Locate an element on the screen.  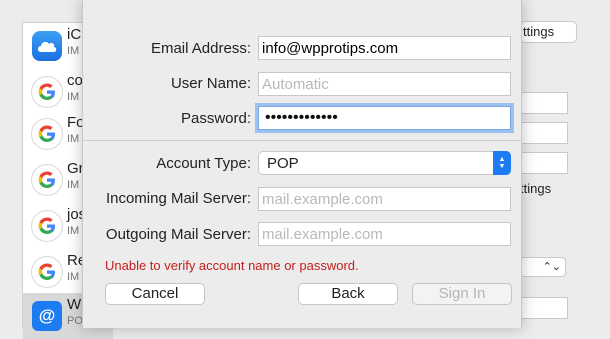
email-label: Email Address: is located at coordinates (200, 48).